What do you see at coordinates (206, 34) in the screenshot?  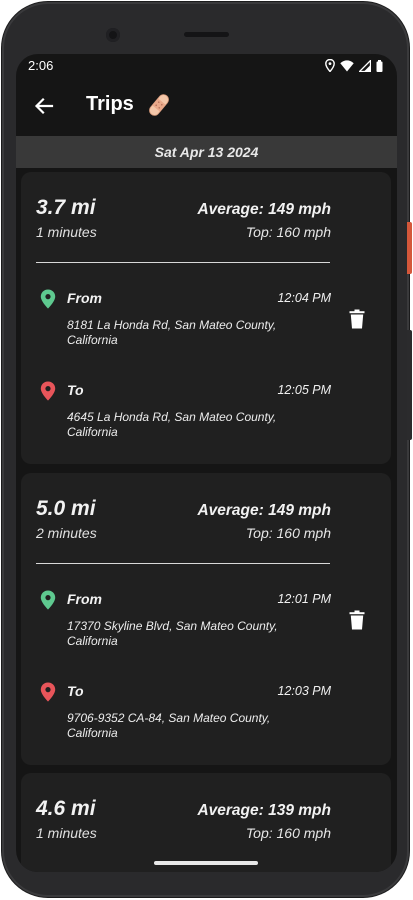 I see `earpiece-speaker` at bounding box center [206, 34].